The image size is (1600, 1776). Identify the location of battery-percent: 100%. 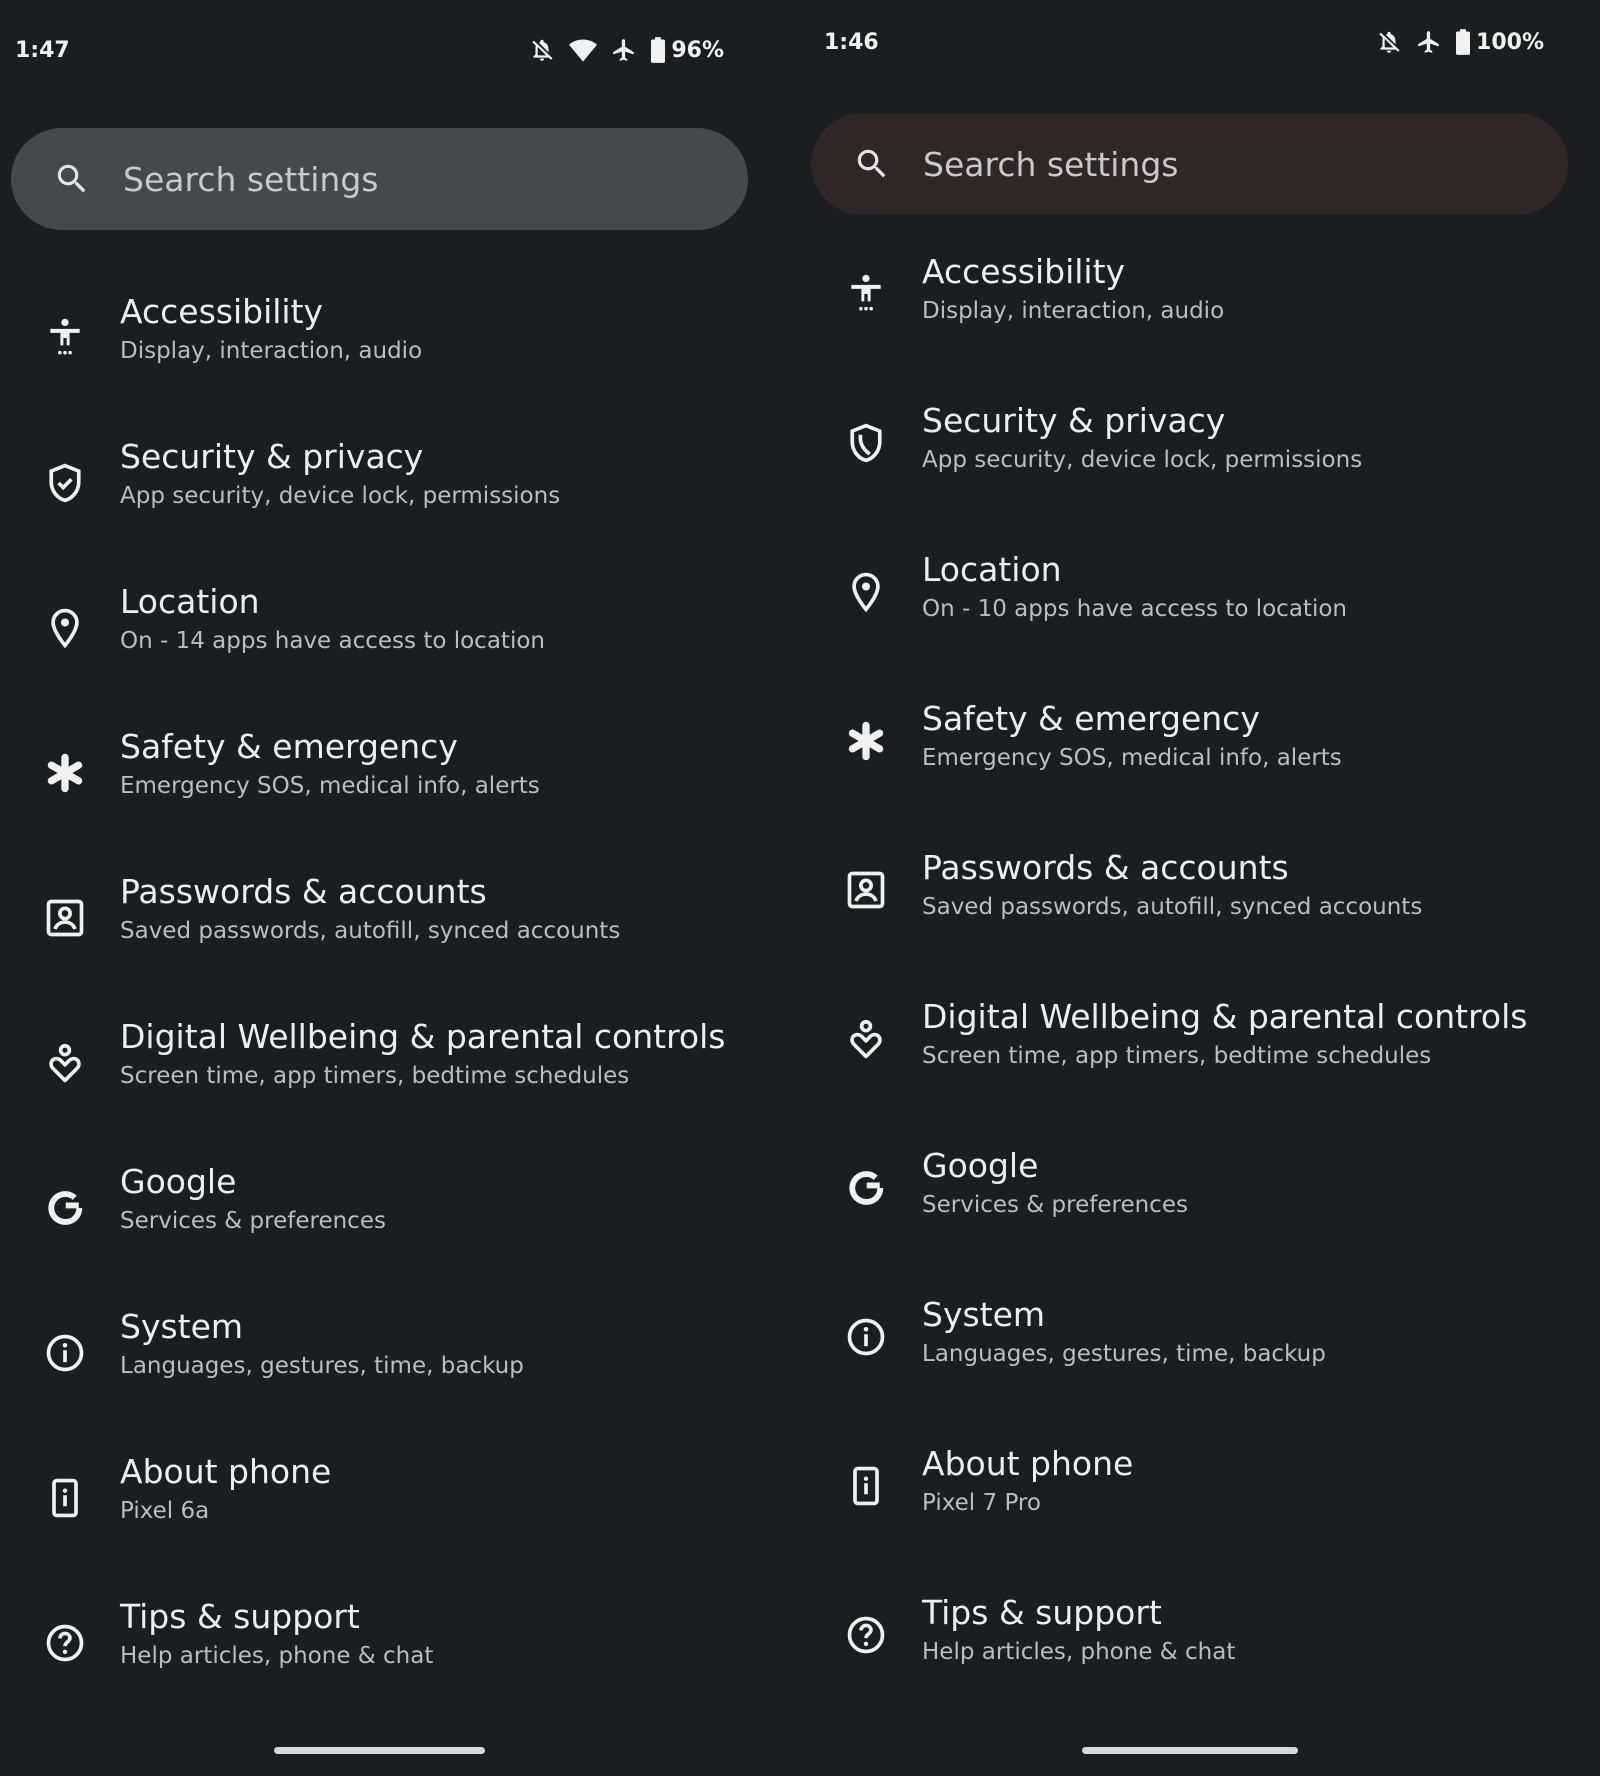
(1510, 42).